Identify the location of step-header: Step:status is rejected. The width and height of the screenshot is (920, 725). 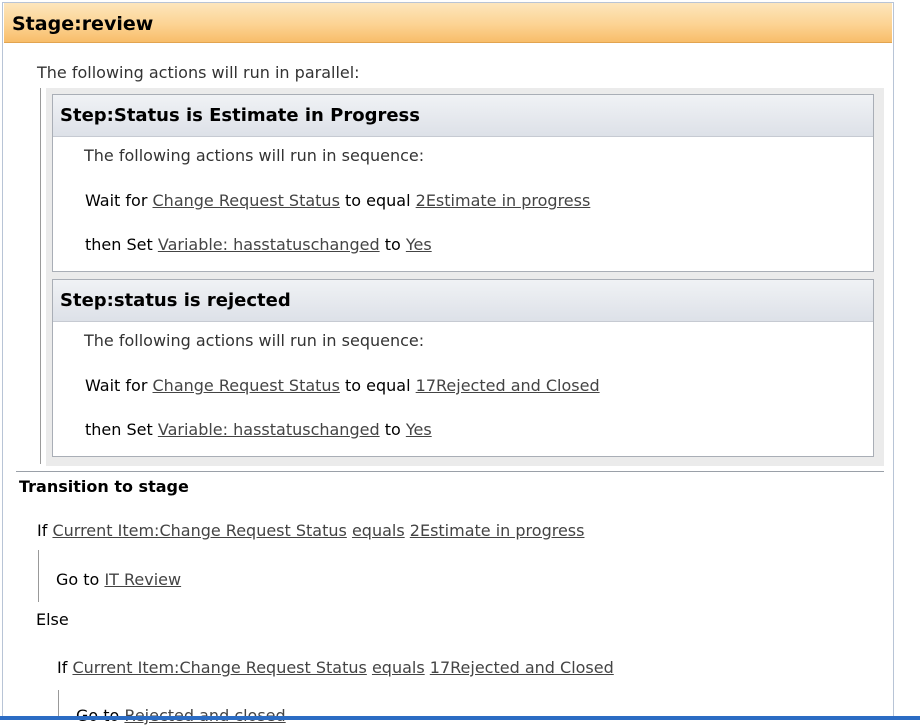
(463, 301).